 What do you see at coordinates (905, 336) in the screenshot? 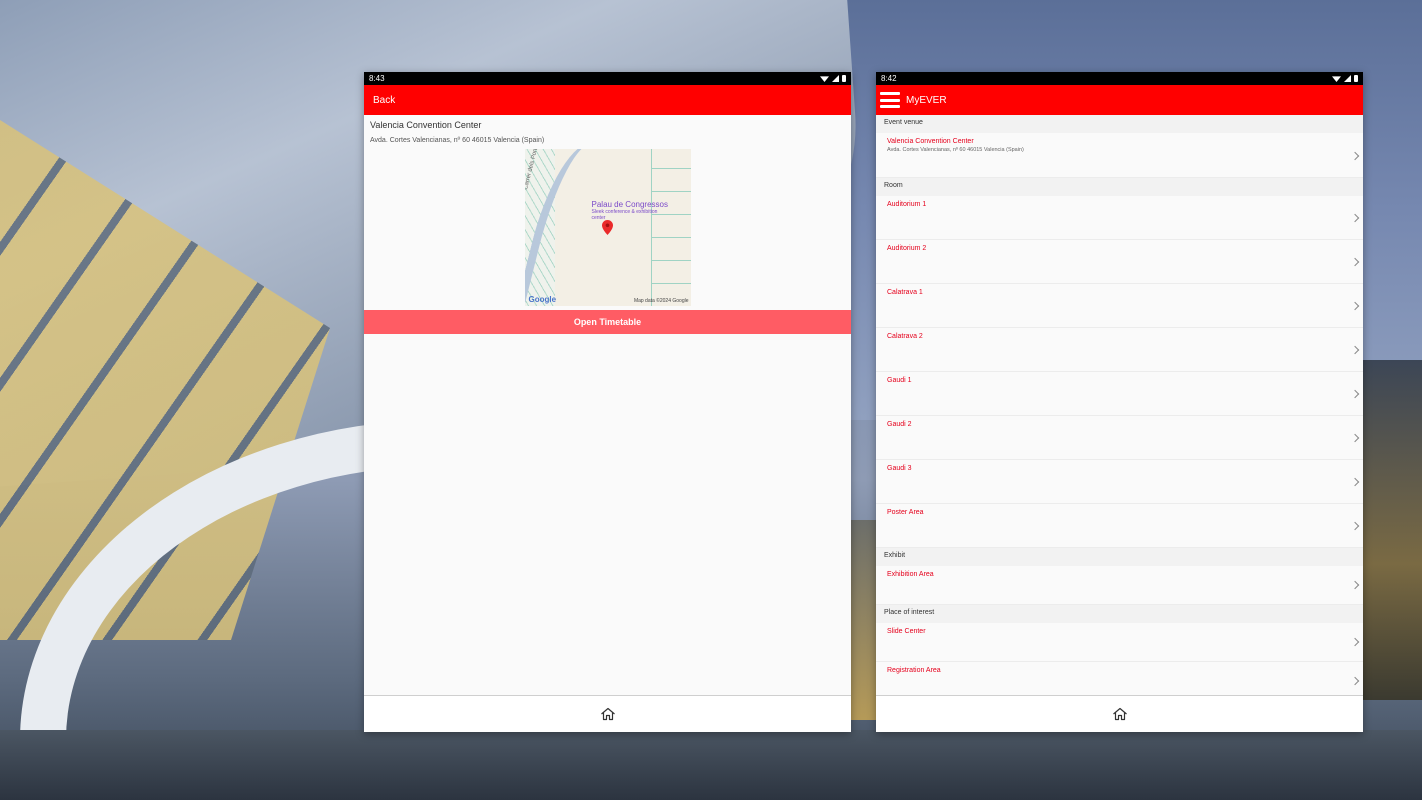
I see `list-item-title: Calatrava 2` at bounding box center [905, 336].